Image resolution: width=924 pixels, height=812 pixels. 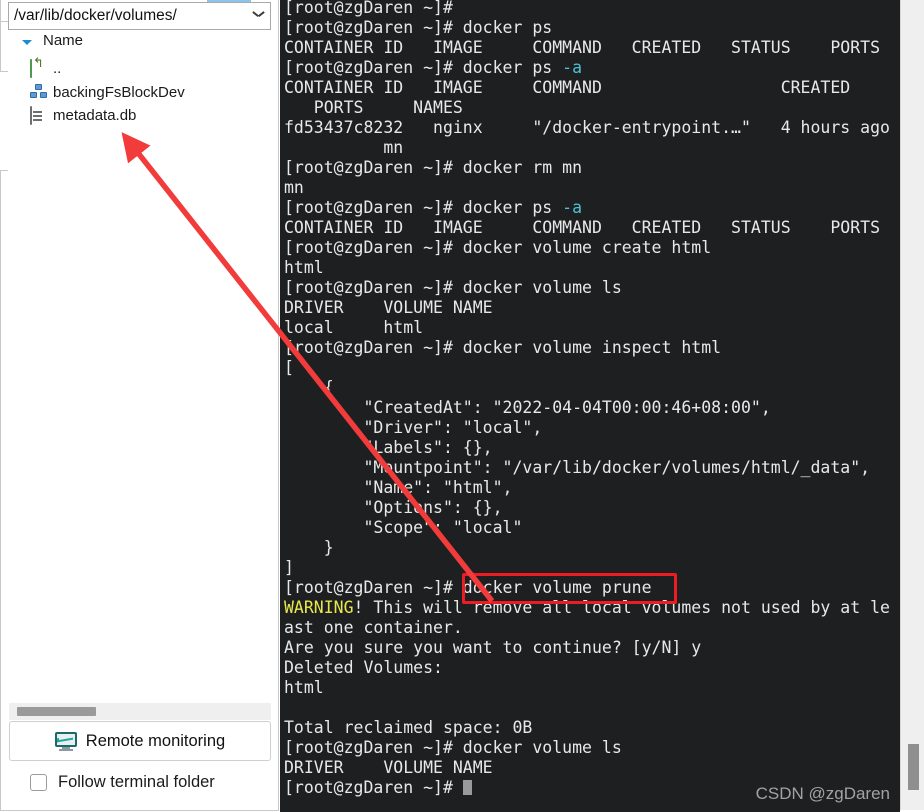 I want to click on terminal-span: Deleted Volumes:, so click(x=363, y=667).